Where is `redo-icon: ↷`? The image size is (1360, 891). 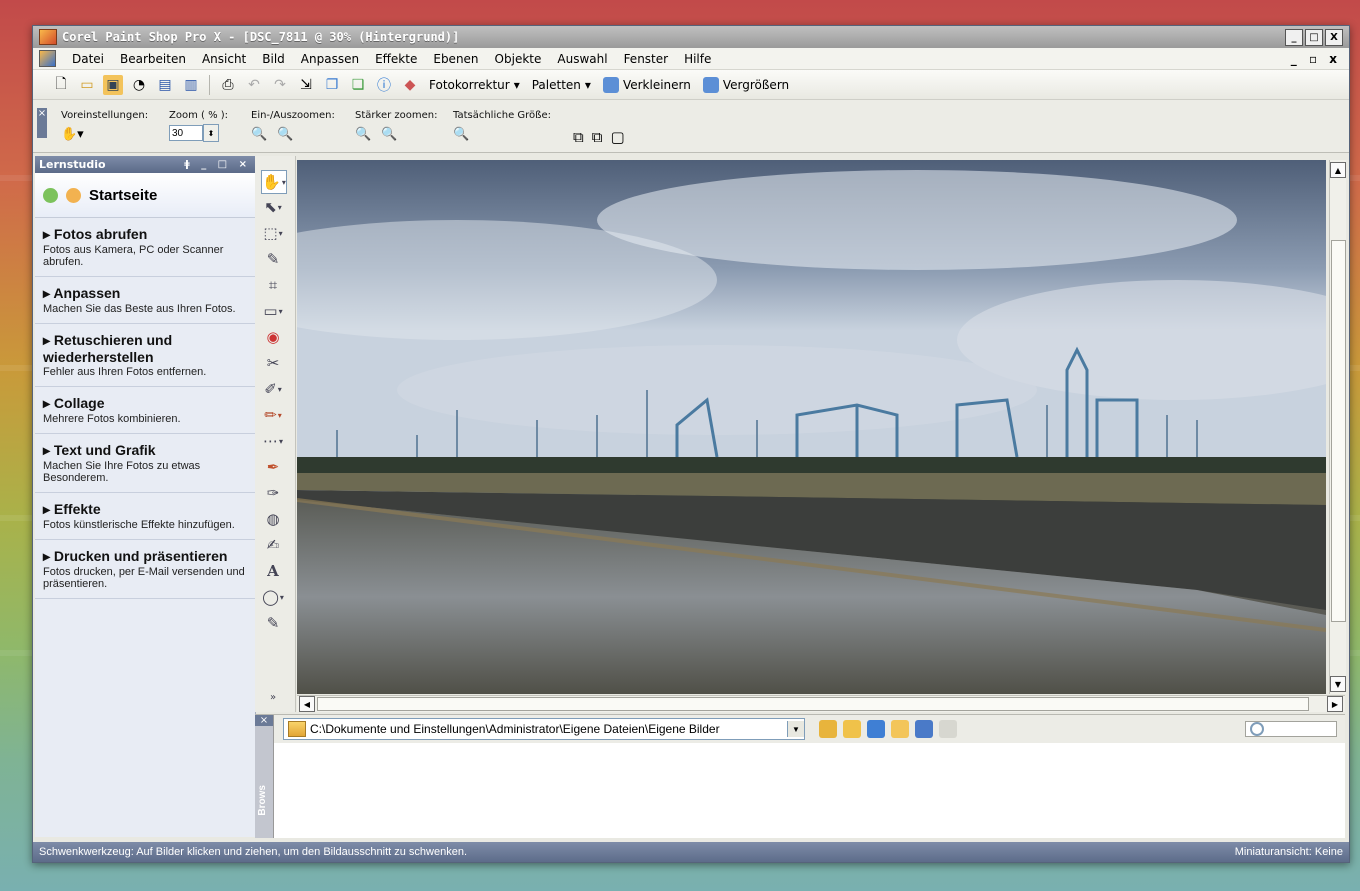 redo-icon: ↷ is located at coordinates (280, 85).